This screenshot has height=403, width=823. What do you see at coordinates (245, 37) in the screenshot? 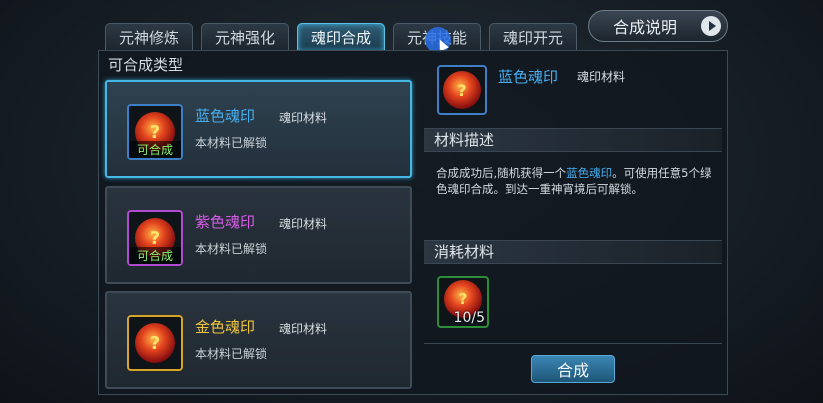
I see `tab-soul-enhance: 元神强化` at bounding box center [245, 37].